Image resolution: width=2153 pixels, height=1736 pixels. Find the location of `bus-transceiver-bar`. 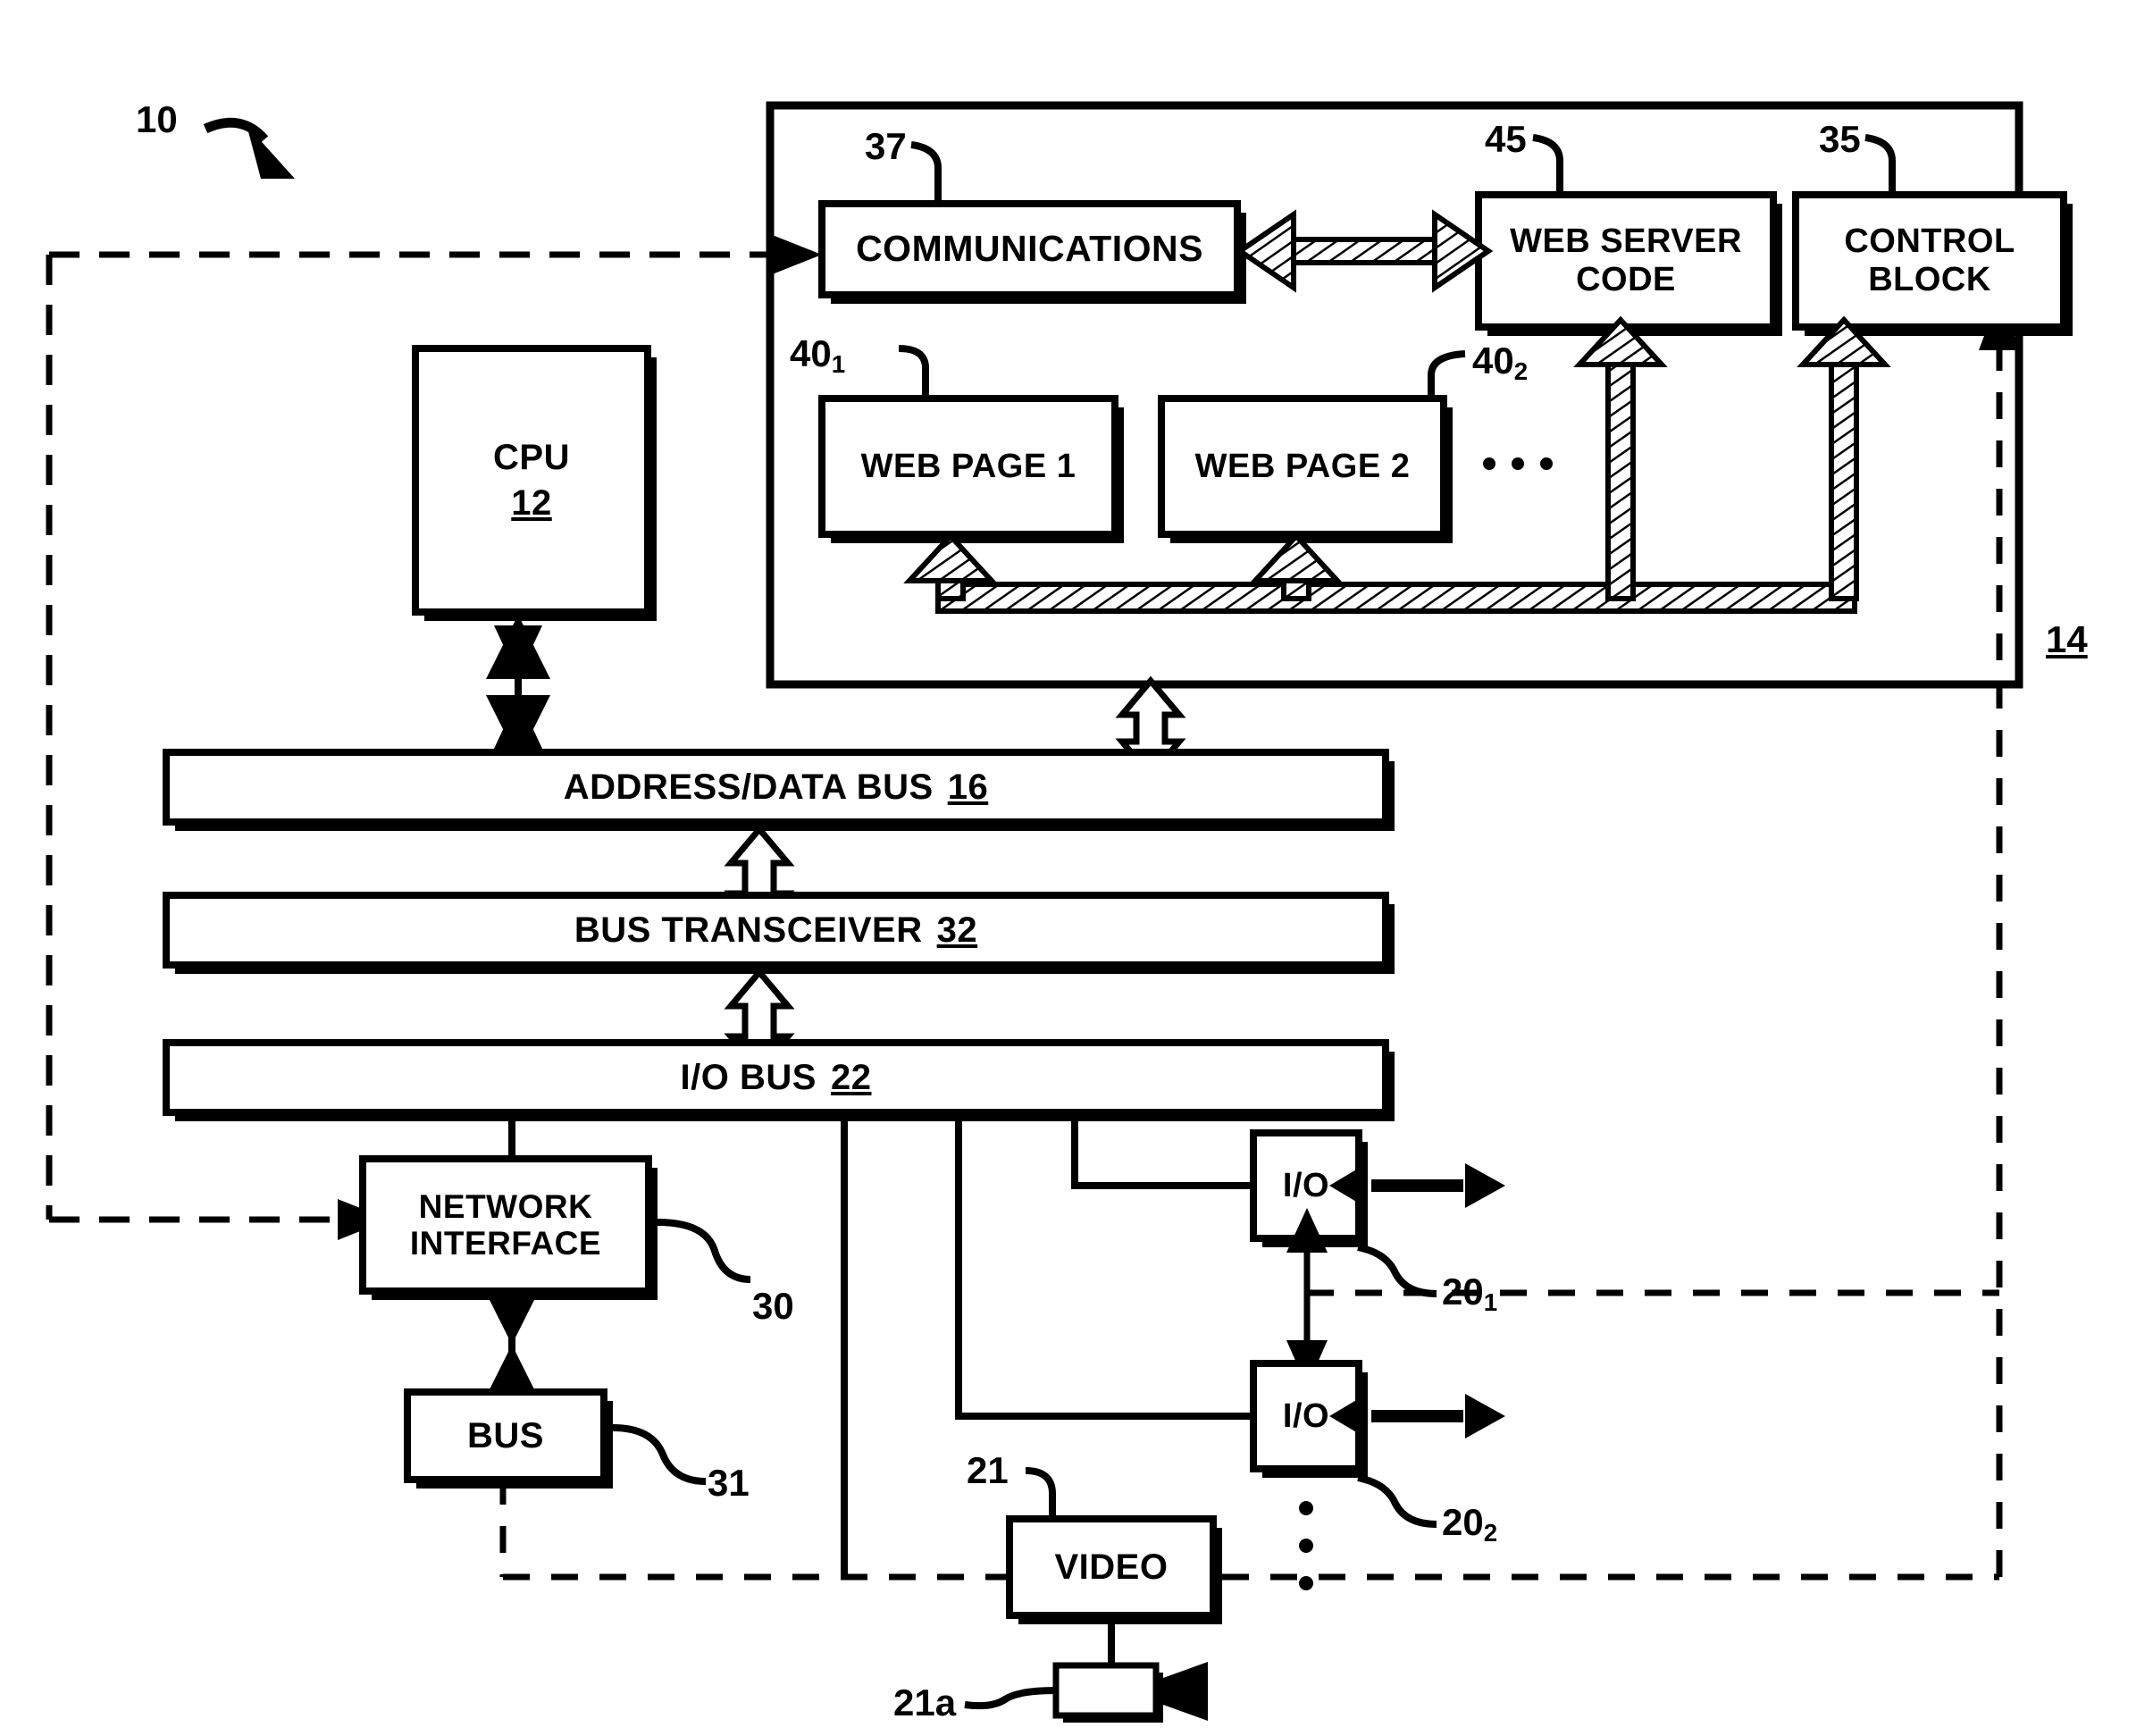

bus-transceiver-bar is located at coordinates (779, 933).